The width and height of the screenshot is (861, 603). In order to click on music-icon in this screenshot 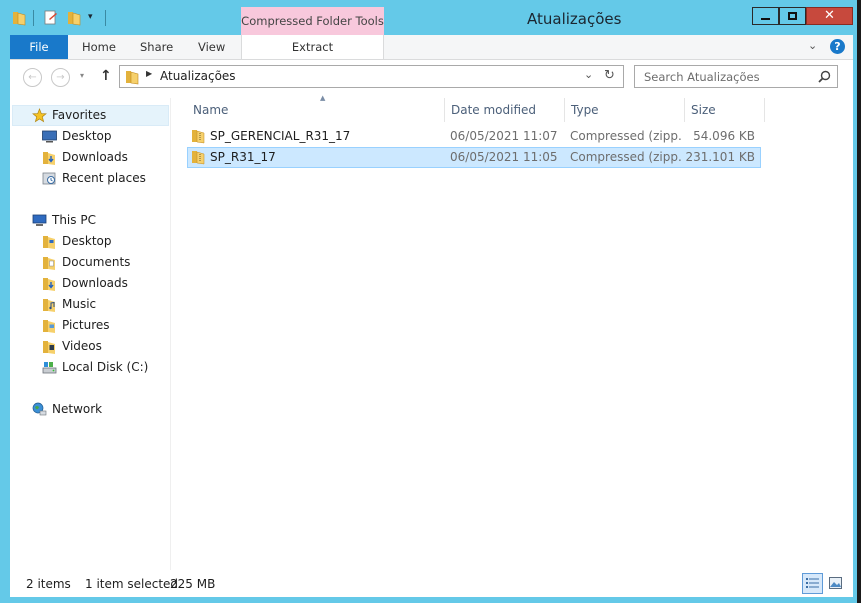, I will do `click(49, 305)`.